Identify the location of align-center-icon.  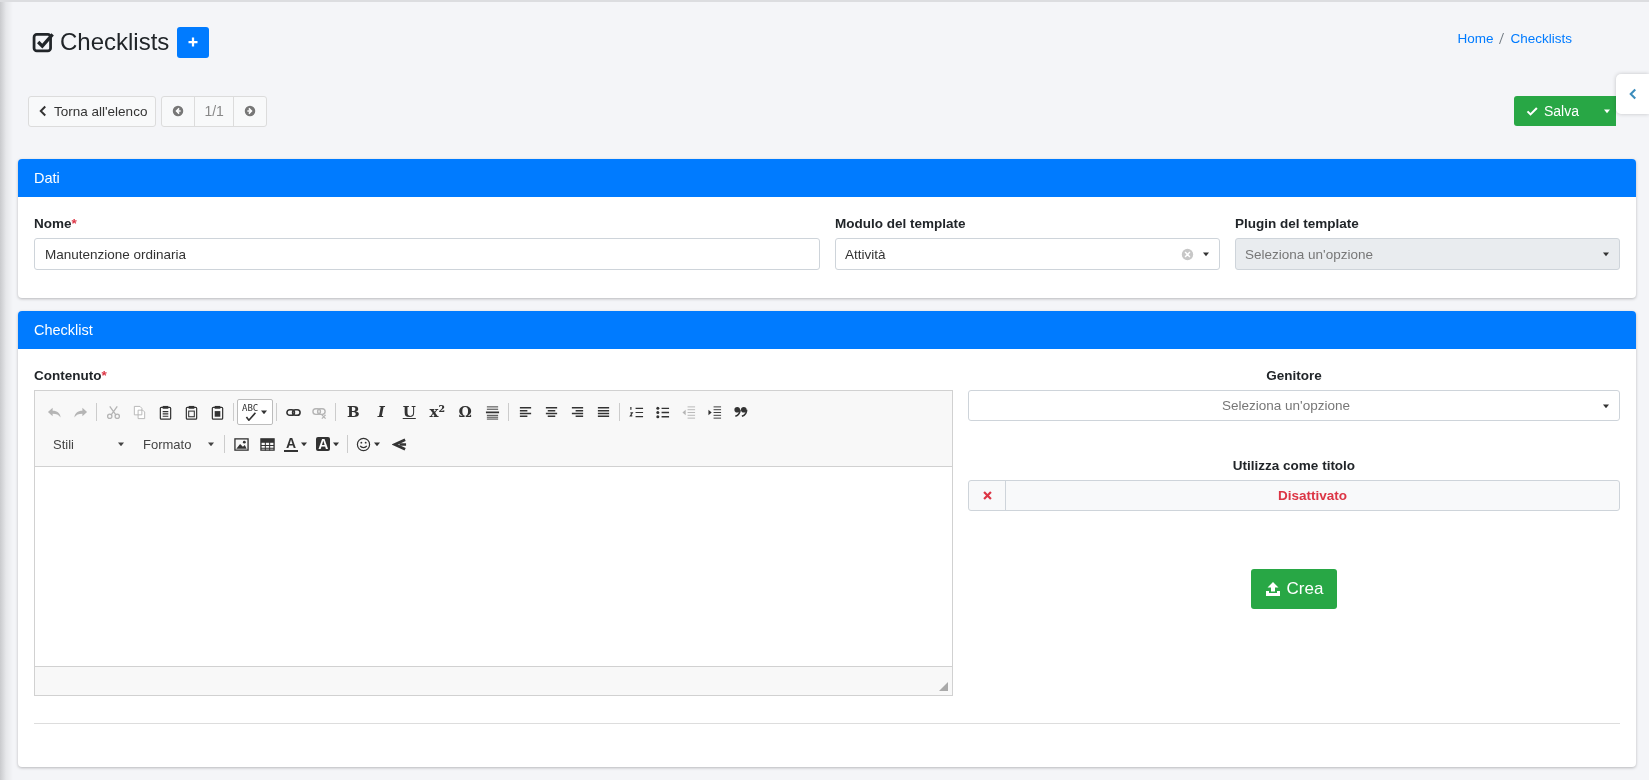
(551, 412).